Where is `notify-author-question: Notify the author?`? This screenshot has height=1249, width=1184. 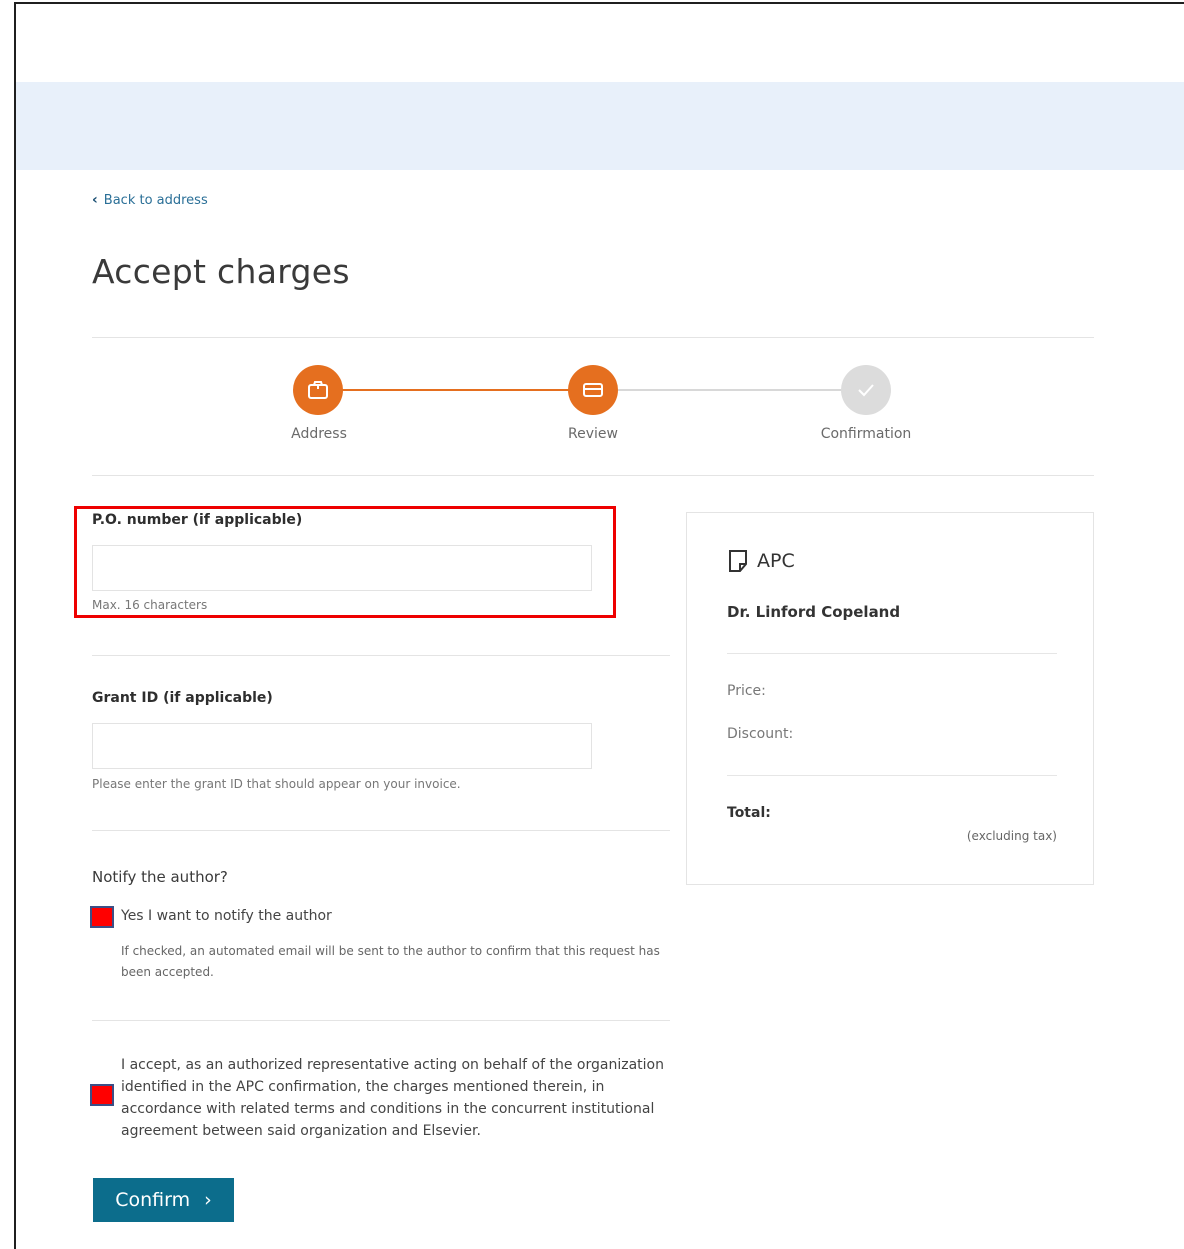 notify-author-question: Notify the author? is located at coordinates (160, 877).